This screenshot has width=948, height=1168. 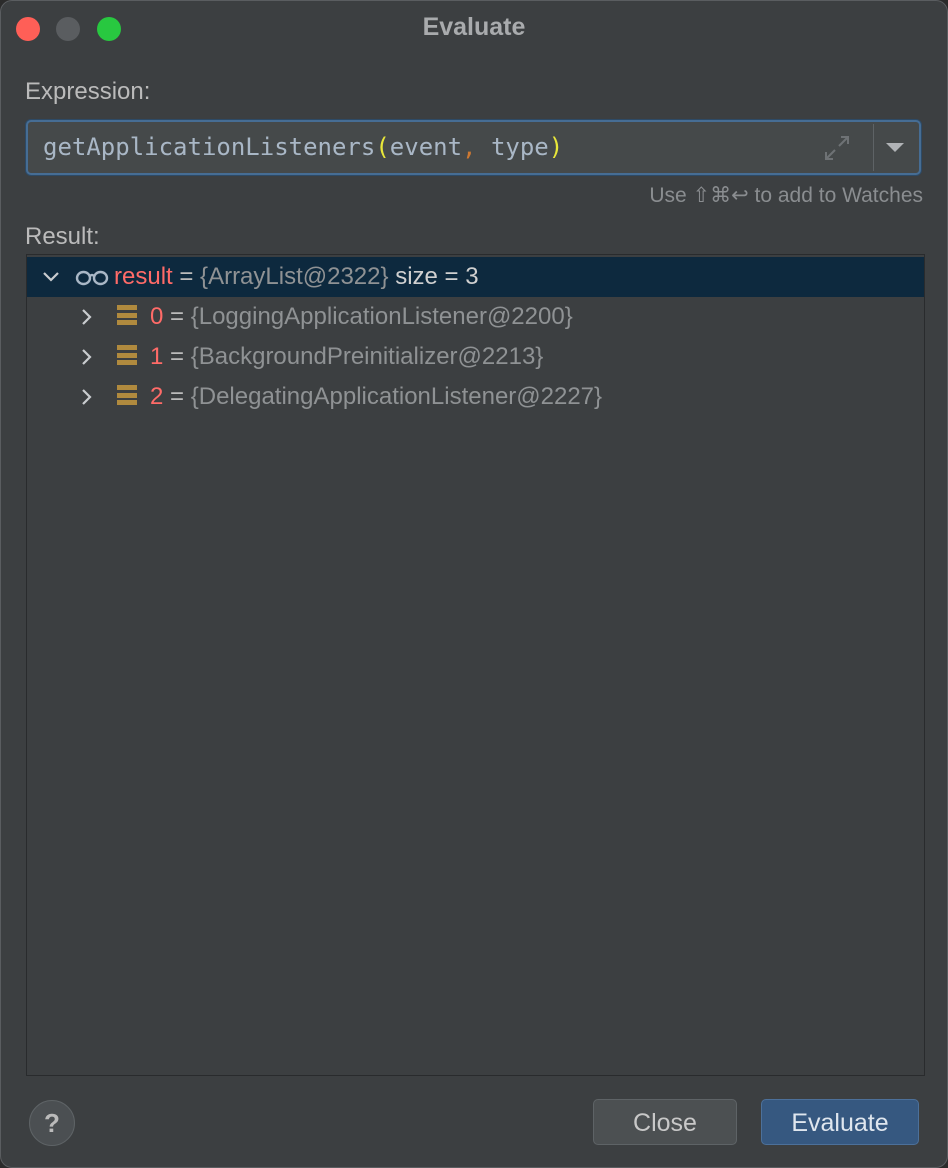 What do you see at coordinates (62, 236) in the screenshot?
I see `result-label: Result:` at bounding box center [62, 236].